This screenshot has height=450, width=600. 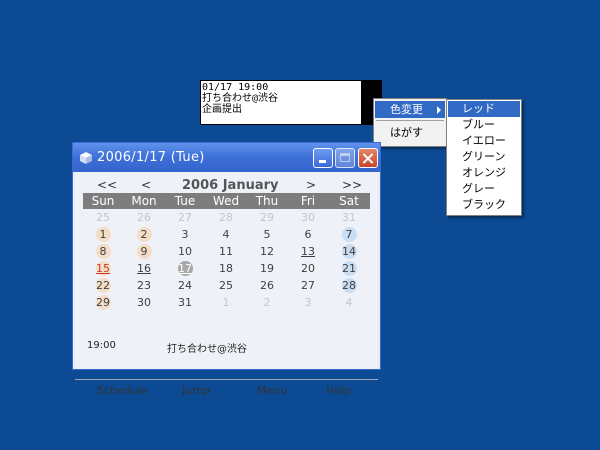 I want to click on calendar-day: 15, so click(x=103, y=269).